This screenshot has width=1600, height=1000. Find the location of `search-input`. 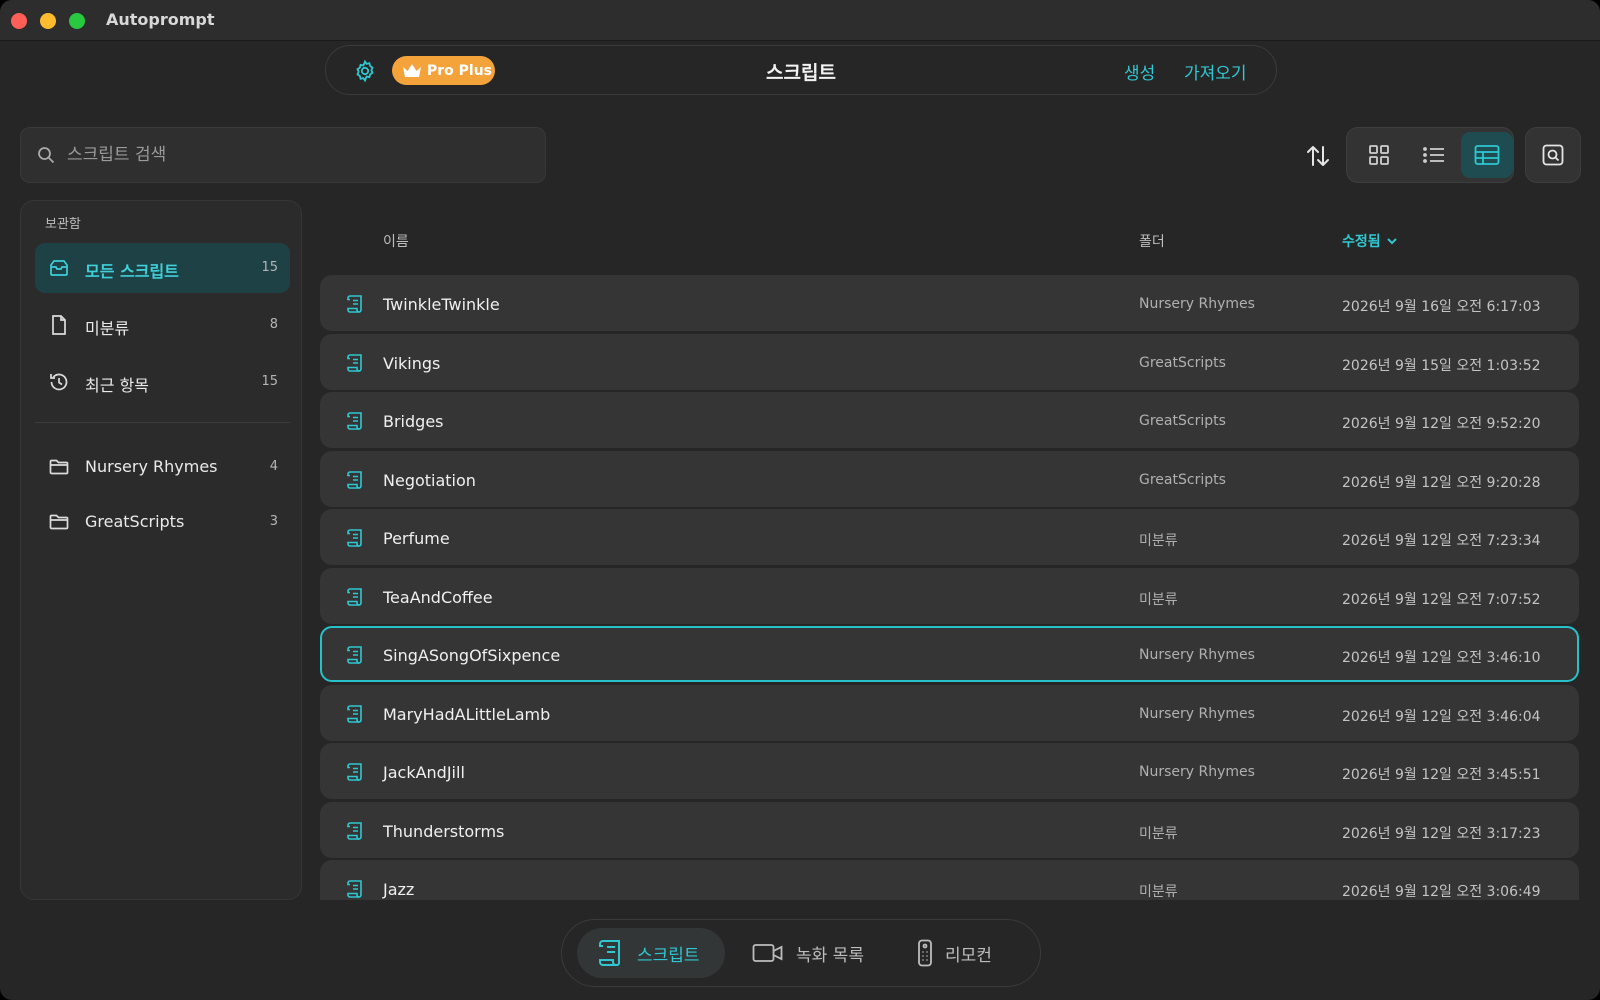

search-input is located at coordinates (297, 155).